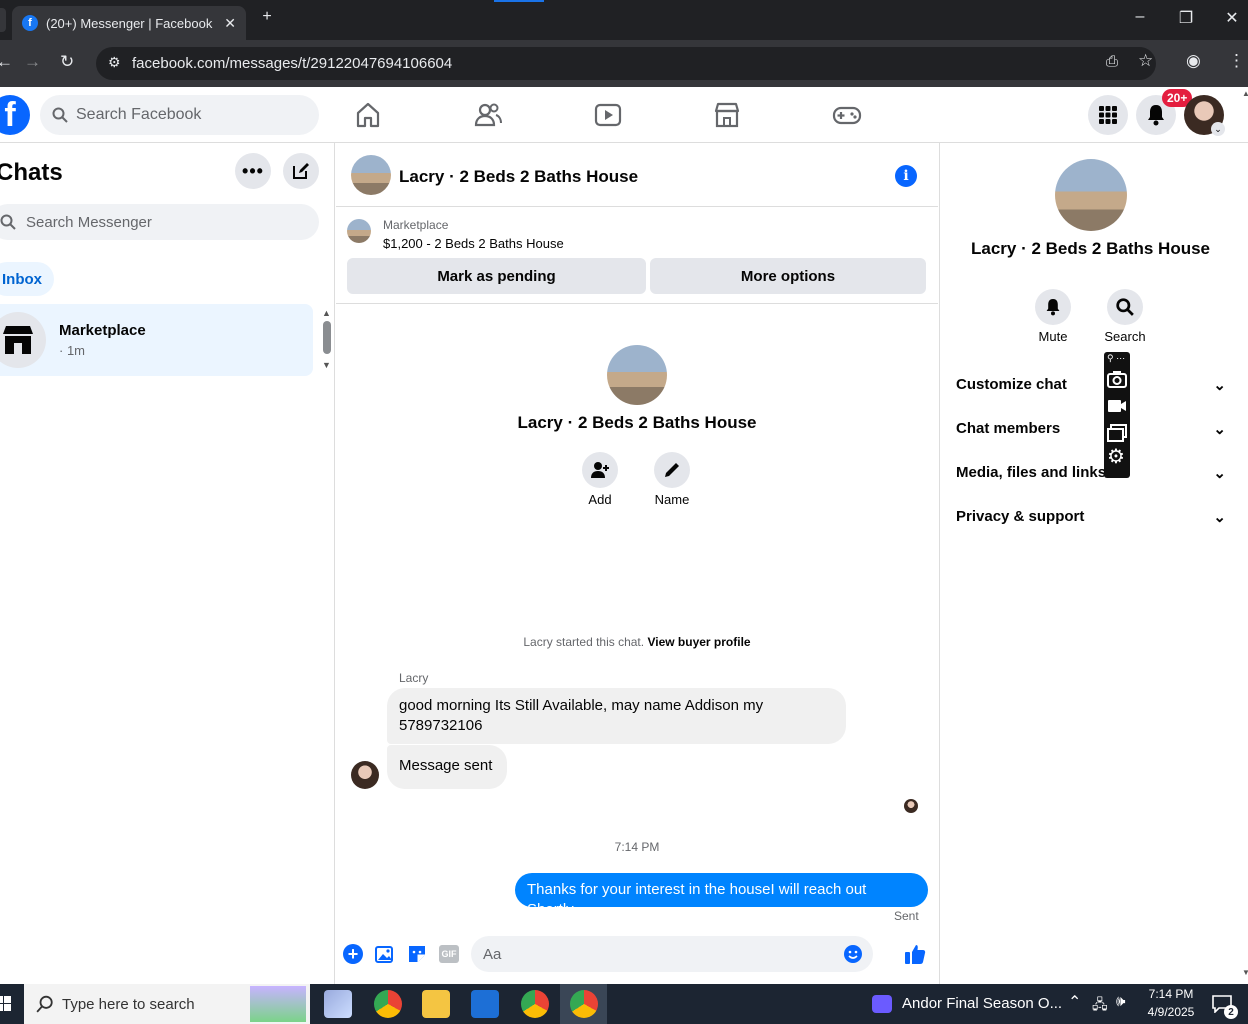 The image size is (1248, 1024). I want to click on taskbar-search-input: Type here to search, so click(167, 1004).